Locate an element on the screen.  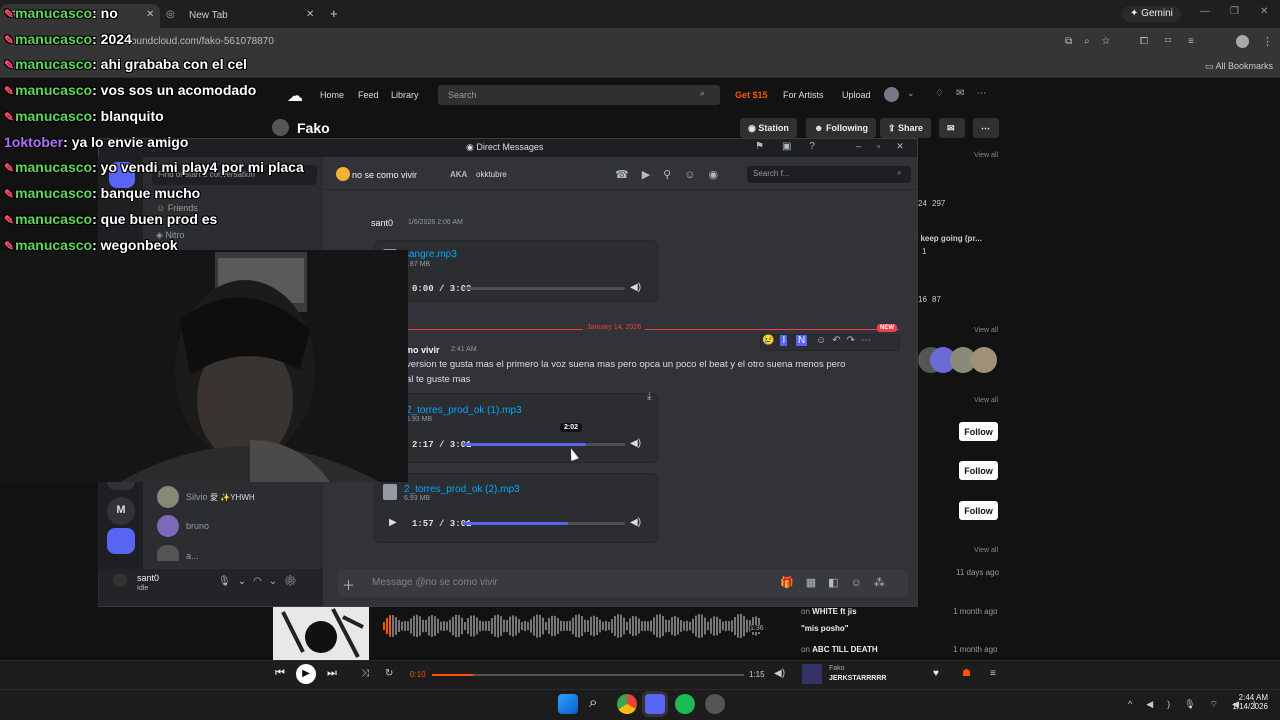
follower-avatar is located at coordinates (984, 360).